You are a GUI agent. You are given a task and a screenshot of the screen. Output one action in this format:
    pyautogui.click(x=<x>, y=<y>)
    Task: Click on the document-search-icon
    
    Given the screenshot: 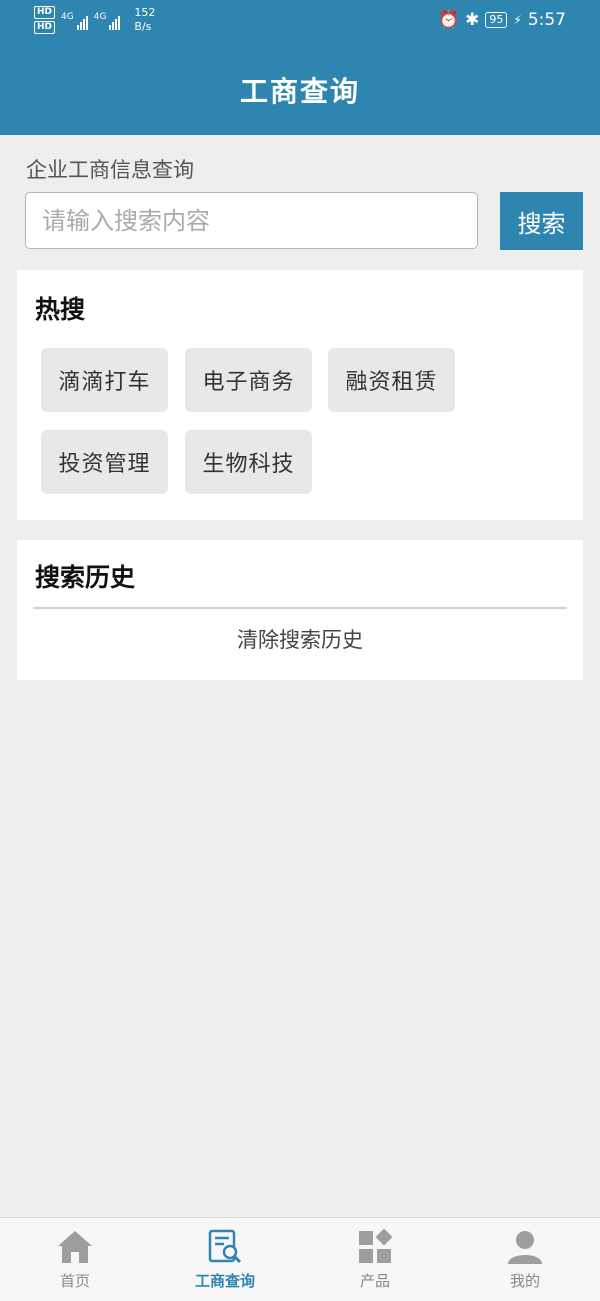 What is the action you would take?
    pyautogui.click(x=225, y=1246)
    